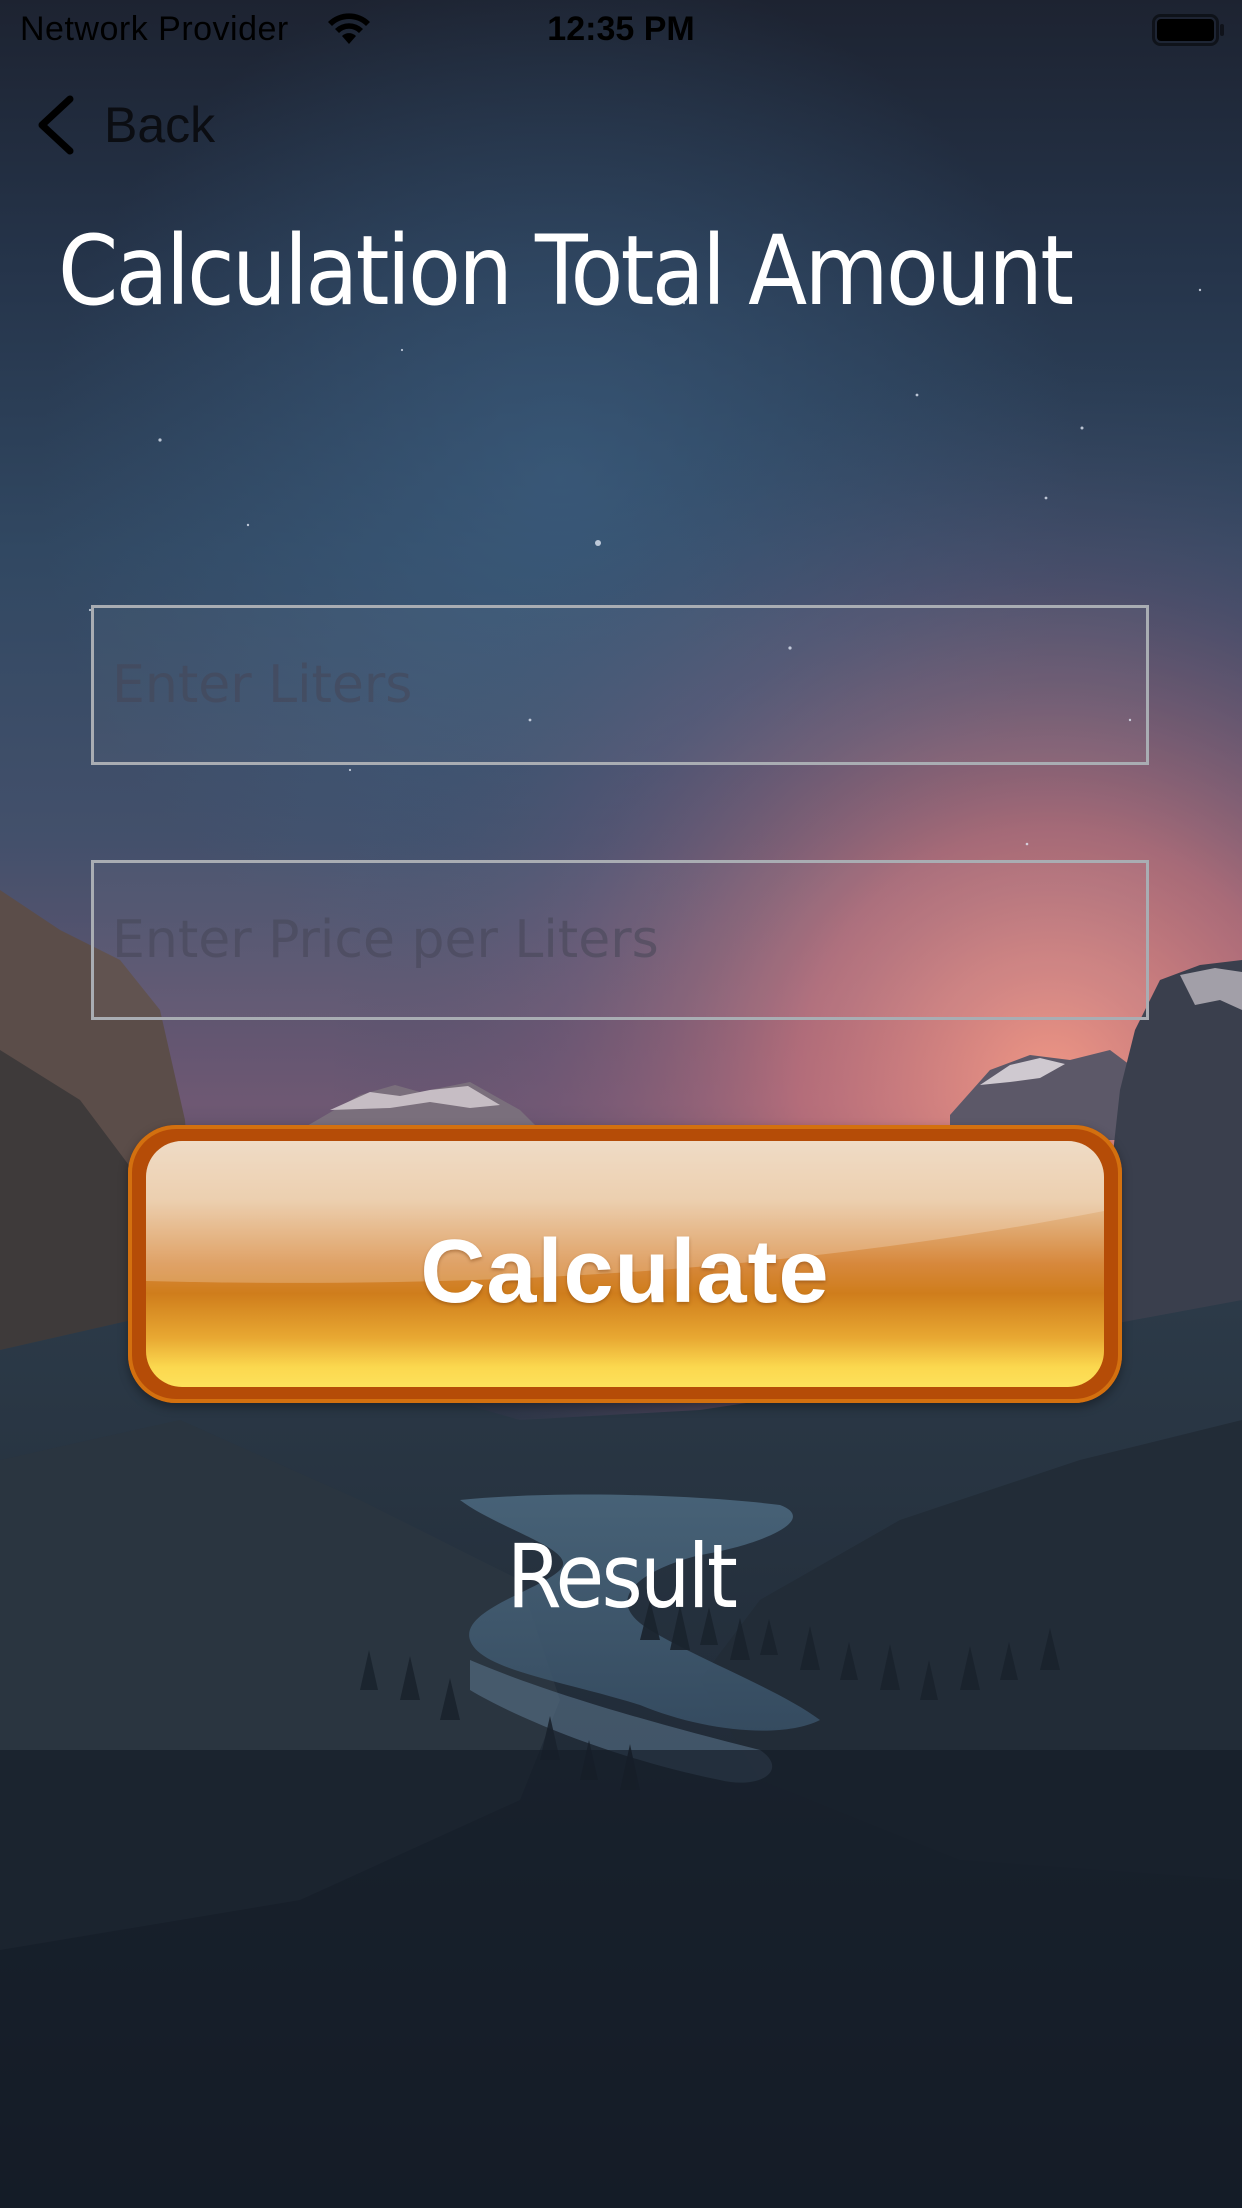  I want to click on price-per-liter-input, so click(620, 940).